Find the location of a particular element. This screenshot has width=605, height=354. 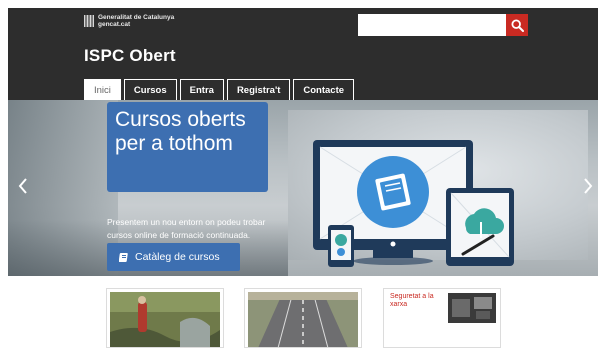

devices-illustration is located at coordinates (413, 203).